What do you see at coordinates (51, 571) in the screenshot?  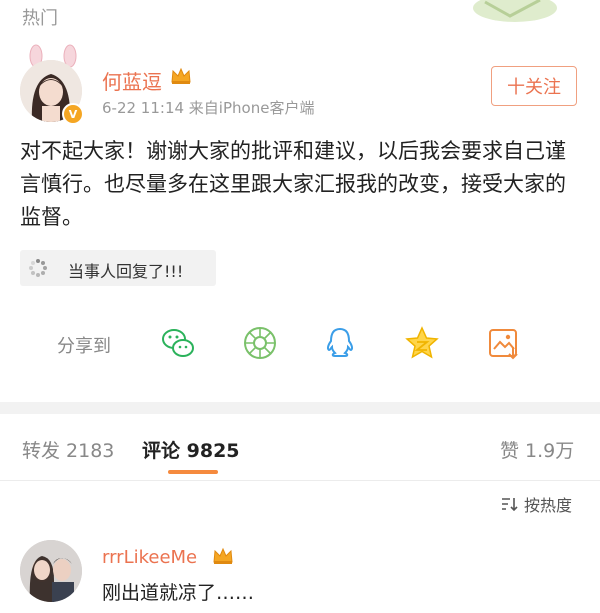 I see `commenter-avatar` at bounding box center [51, 571].